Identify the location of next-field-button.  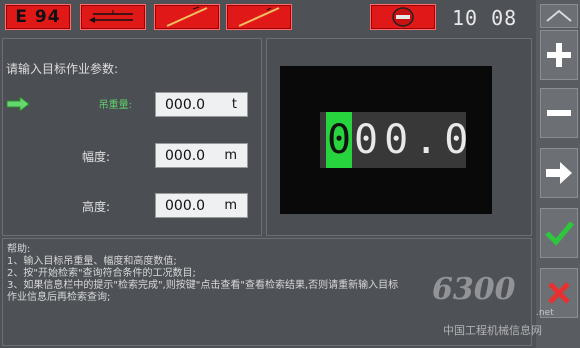
(559, 173).